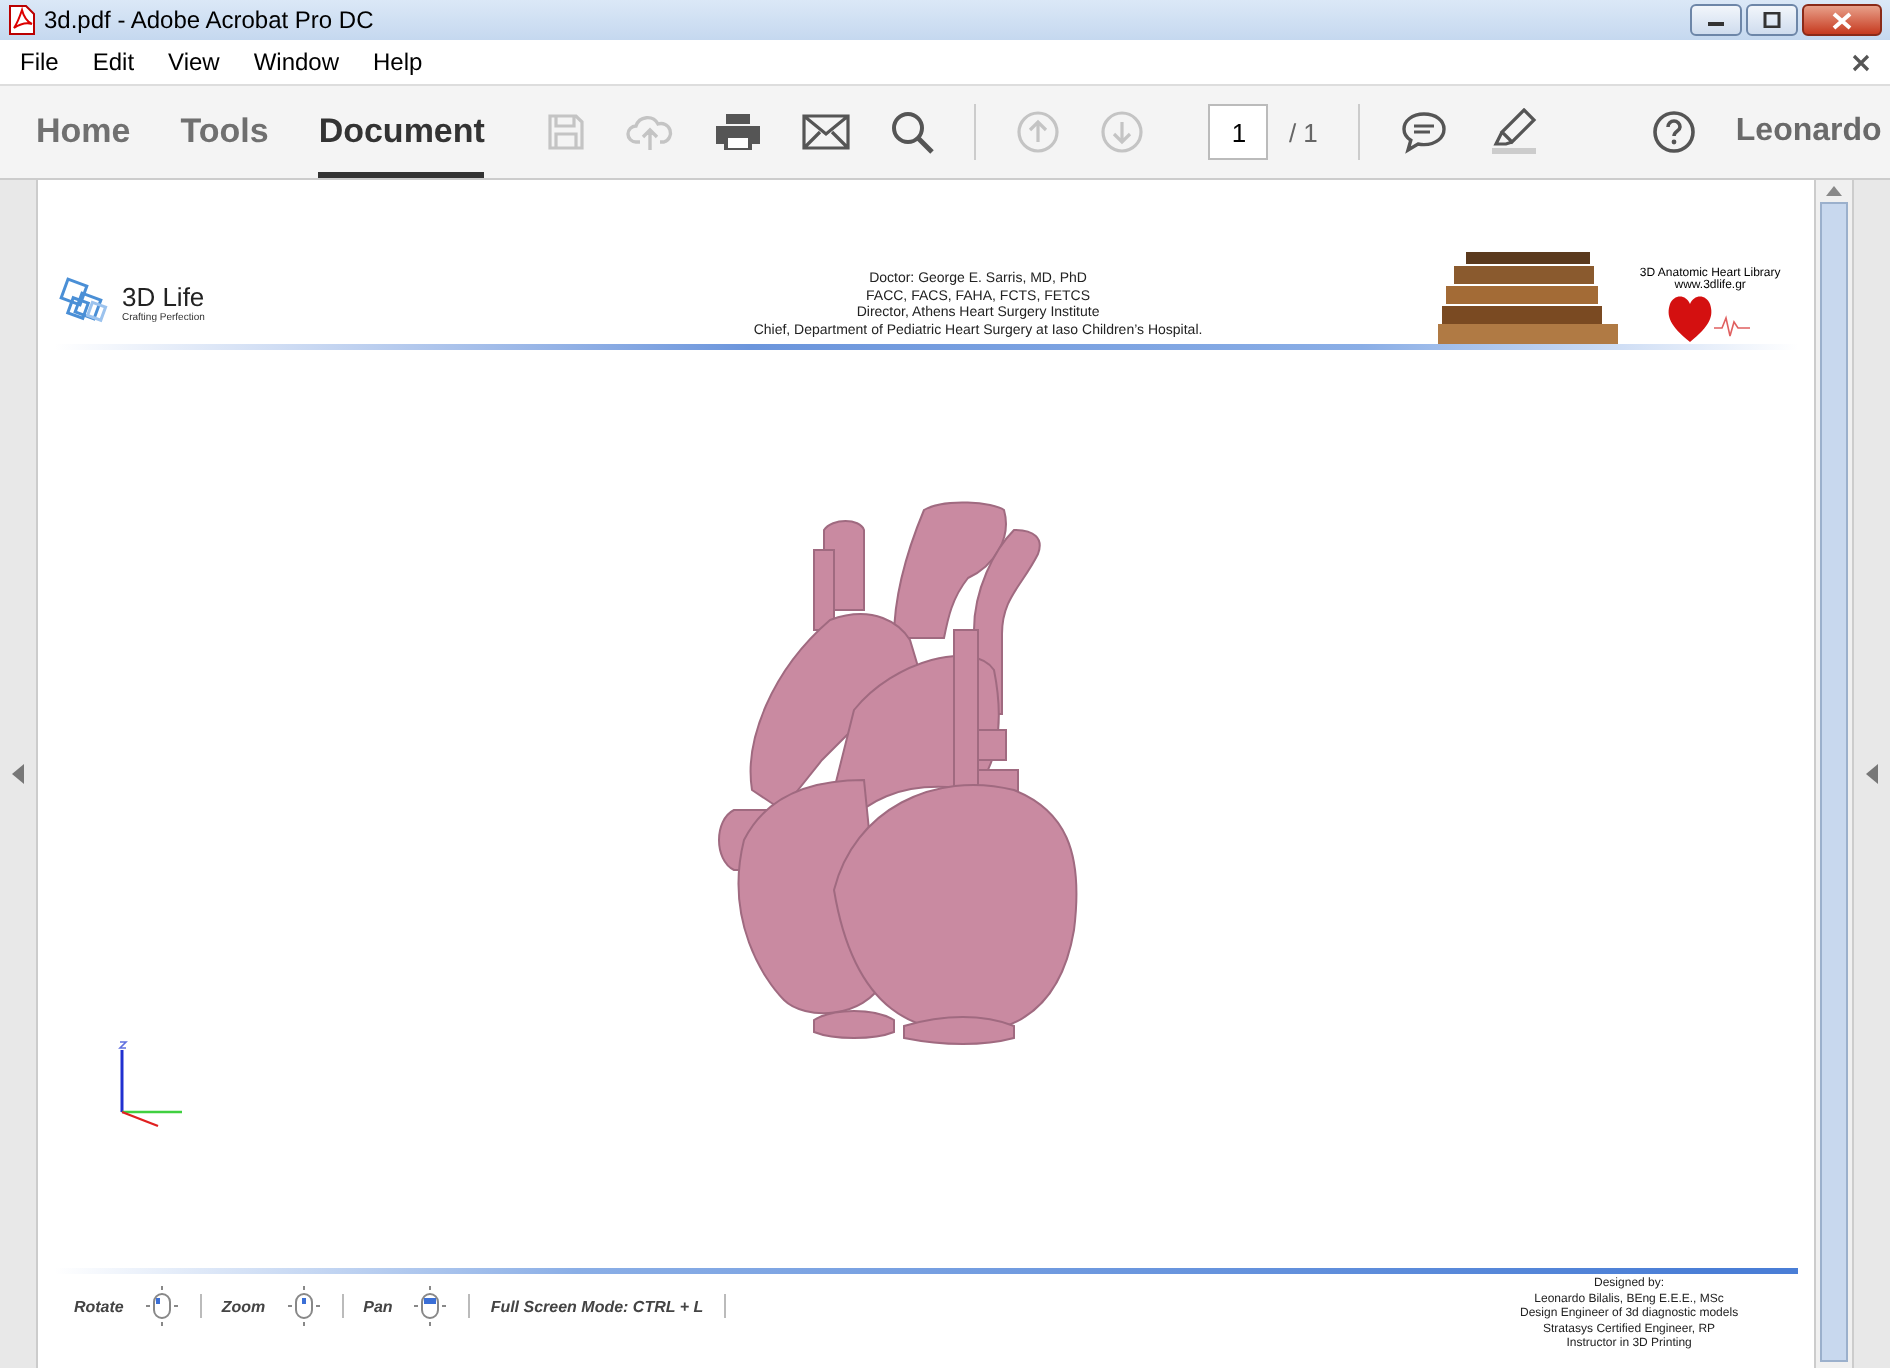 The height and width of the screenshot is (1368, 1890). I want to click on scroll-thumb, so click(1834, 782).